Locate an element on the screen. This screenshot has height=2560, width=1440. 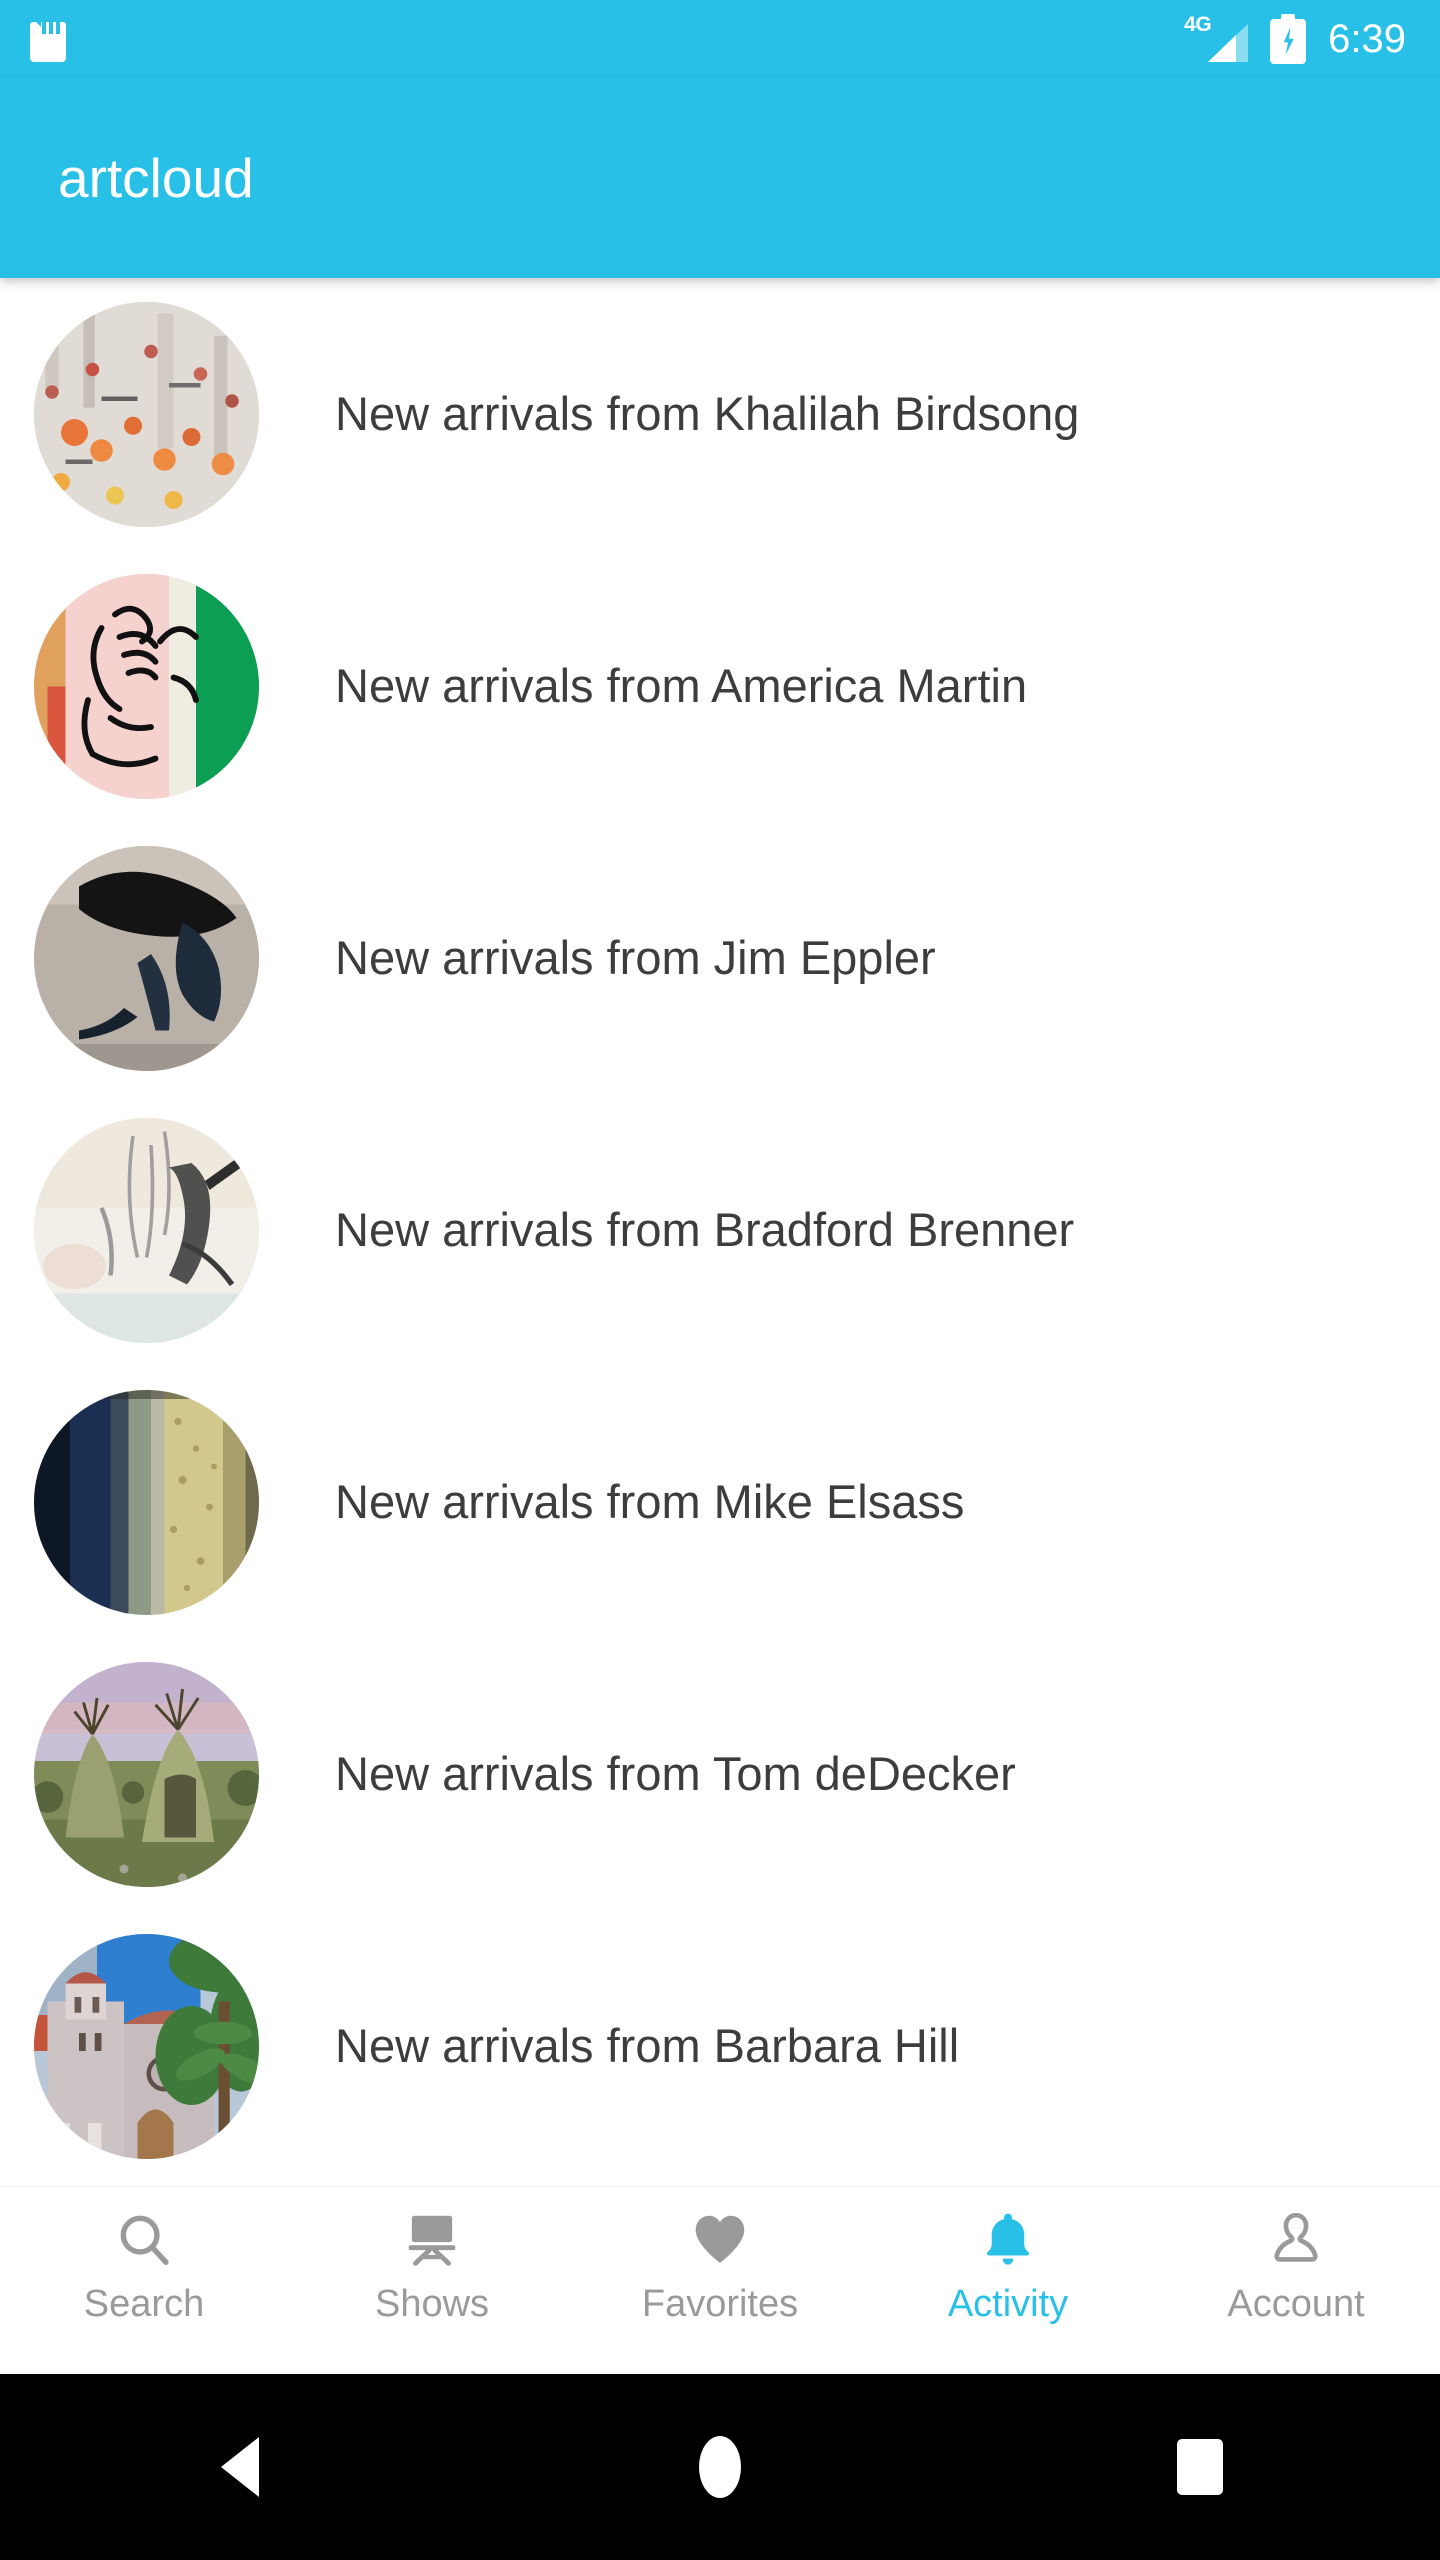
sd-card-icon is located at coordinates (48, 39).